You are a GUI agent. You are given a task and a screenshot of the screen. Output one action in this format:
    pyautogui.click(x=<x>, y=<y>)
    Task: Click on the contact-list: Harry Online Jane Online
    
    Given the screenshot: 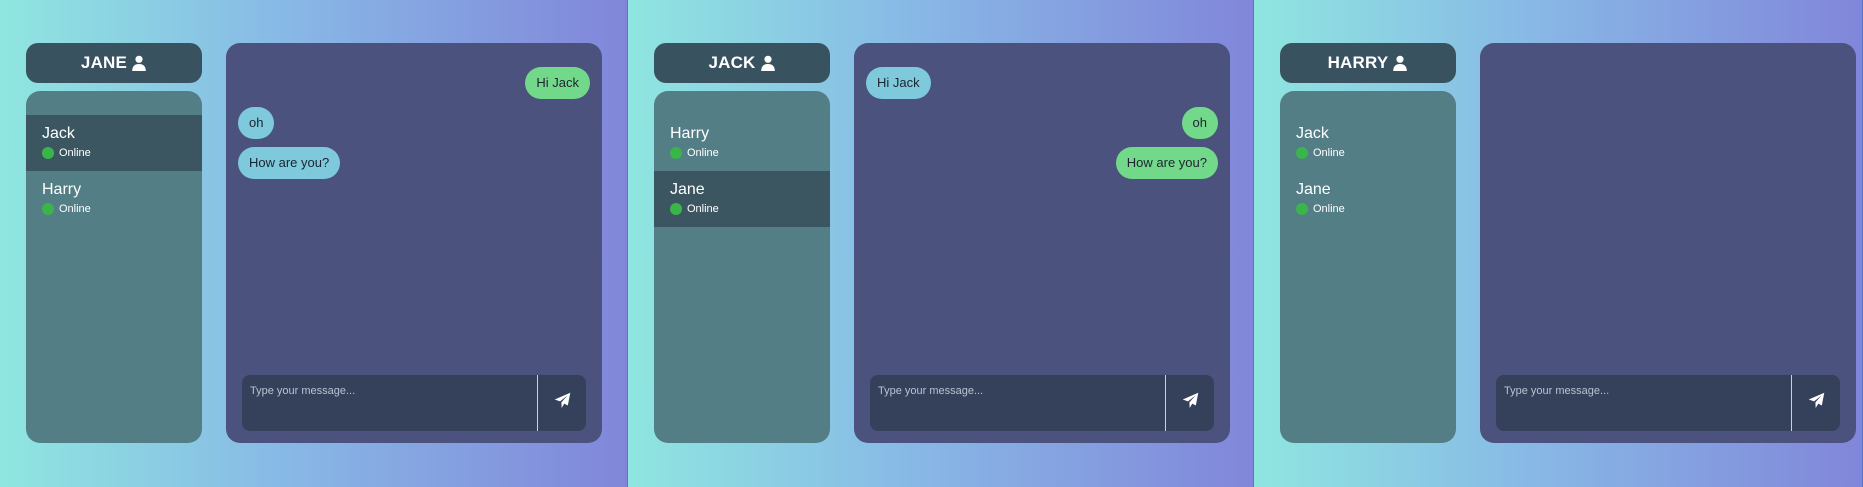 What is the action you would take?
    pyautogui.click(x=742, y=267)
    